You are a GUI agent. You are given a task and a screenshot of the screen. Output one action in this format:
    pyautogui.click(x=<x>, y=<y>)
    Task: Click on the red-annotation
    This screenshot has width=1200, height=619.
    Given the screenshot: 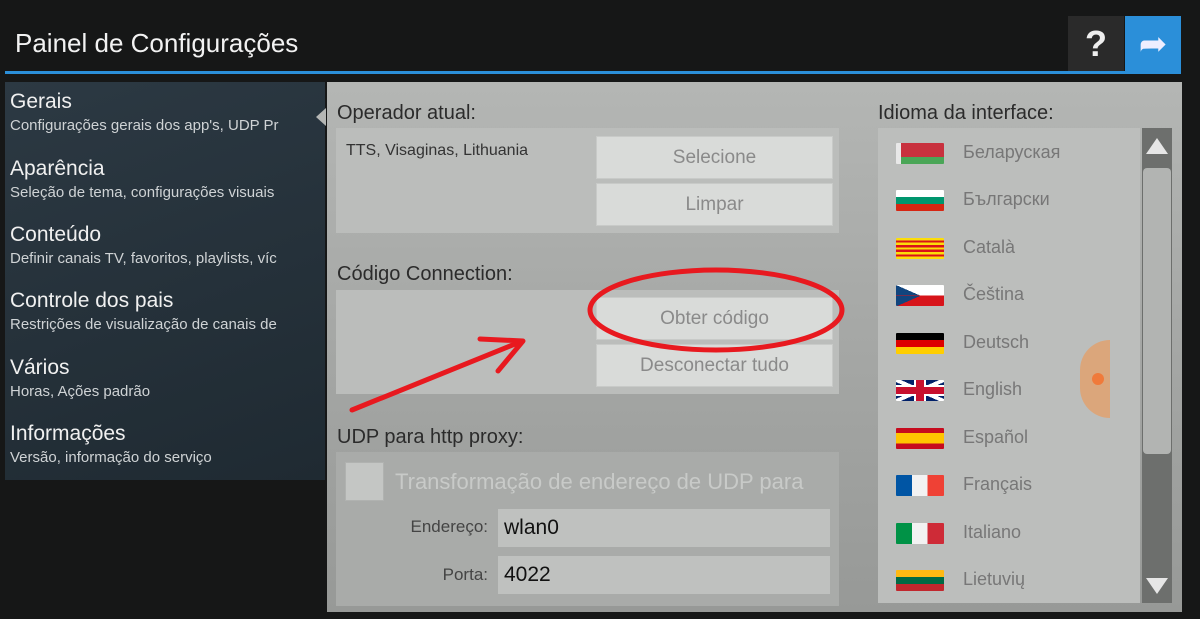 What is the action you would take?
    pyautogui.click(x=597, y=340)
    